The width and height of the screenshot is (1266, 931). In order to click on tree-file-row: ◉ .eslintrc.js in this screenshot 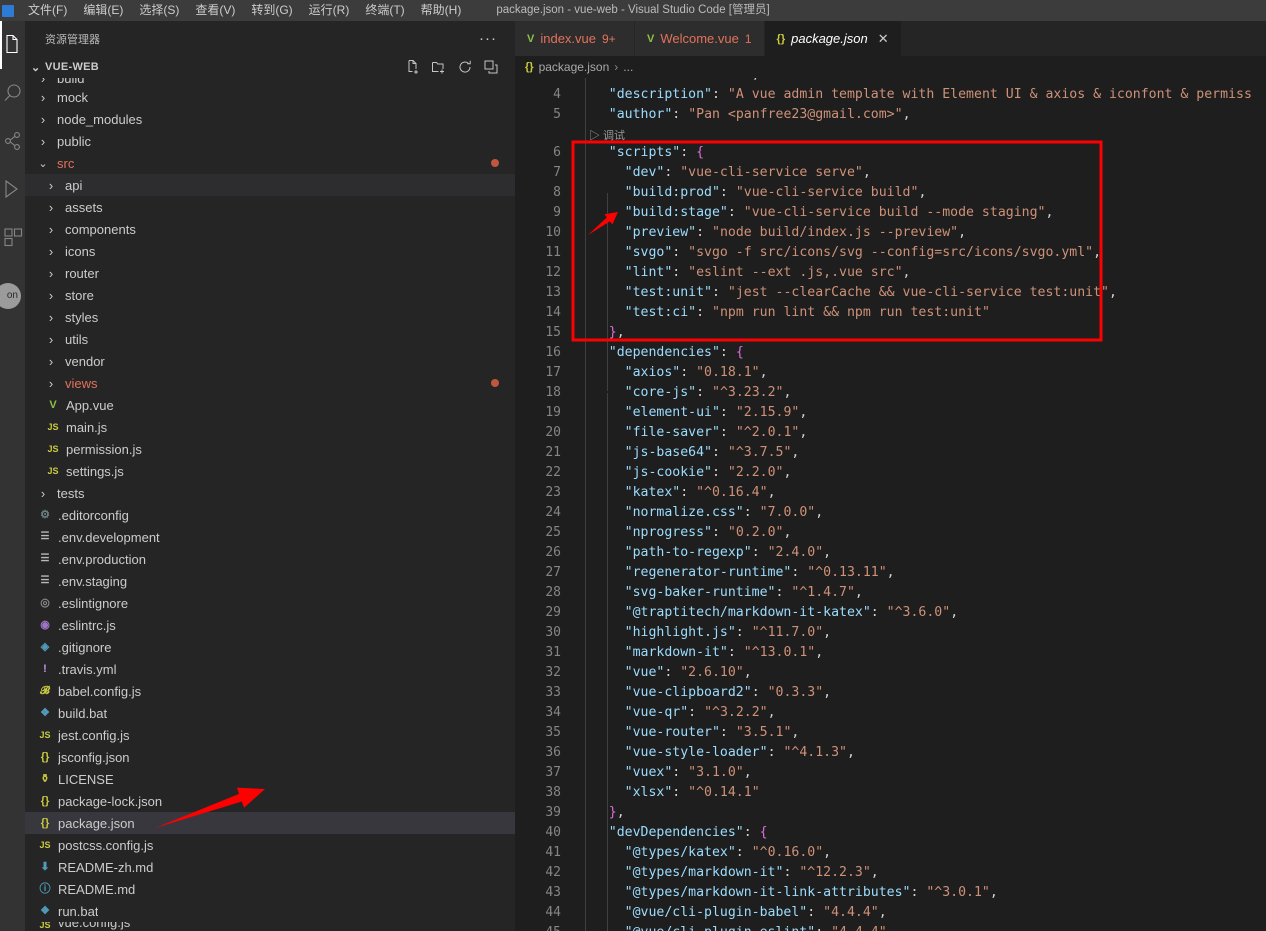, I will do `click(270, 625)`.